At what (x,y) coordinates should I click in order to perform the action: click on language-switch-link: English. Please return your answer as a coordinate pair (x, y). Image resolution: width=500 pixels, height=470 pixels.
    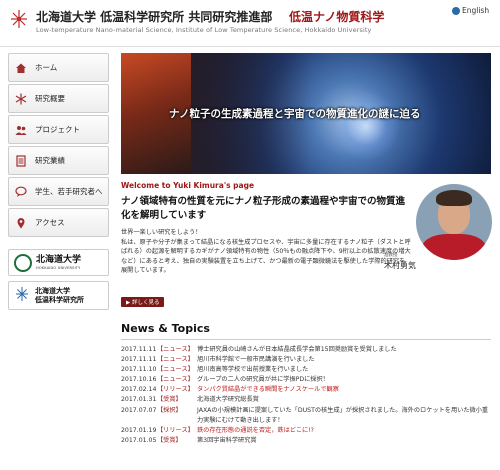
    Looking at the image, I should click on (470, 10).